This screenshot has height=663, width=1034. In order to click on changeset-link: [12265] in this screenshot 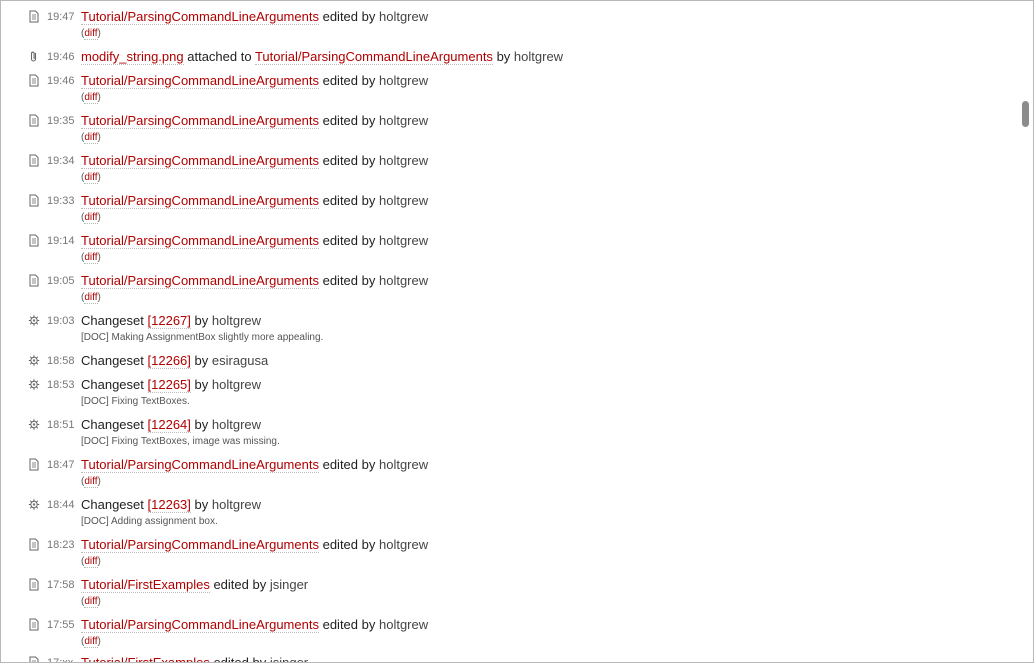, I will do `click(169, 385)`.